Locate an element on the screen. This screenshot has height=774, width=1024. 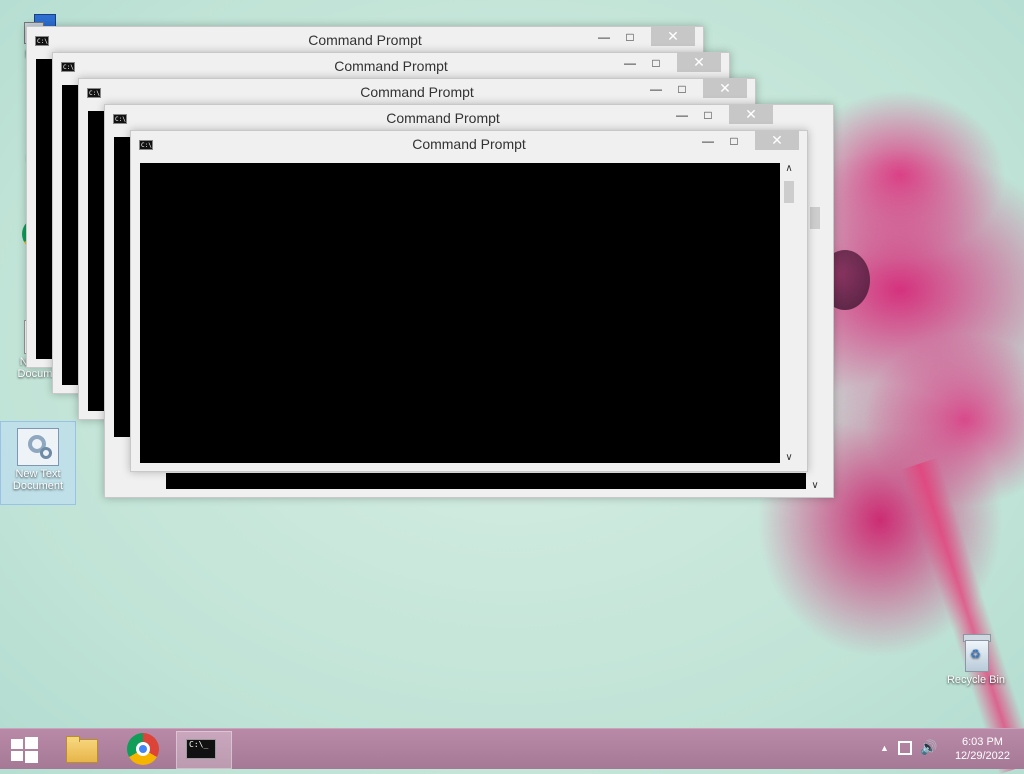
folder-icon is located at coordinates (82, 751).